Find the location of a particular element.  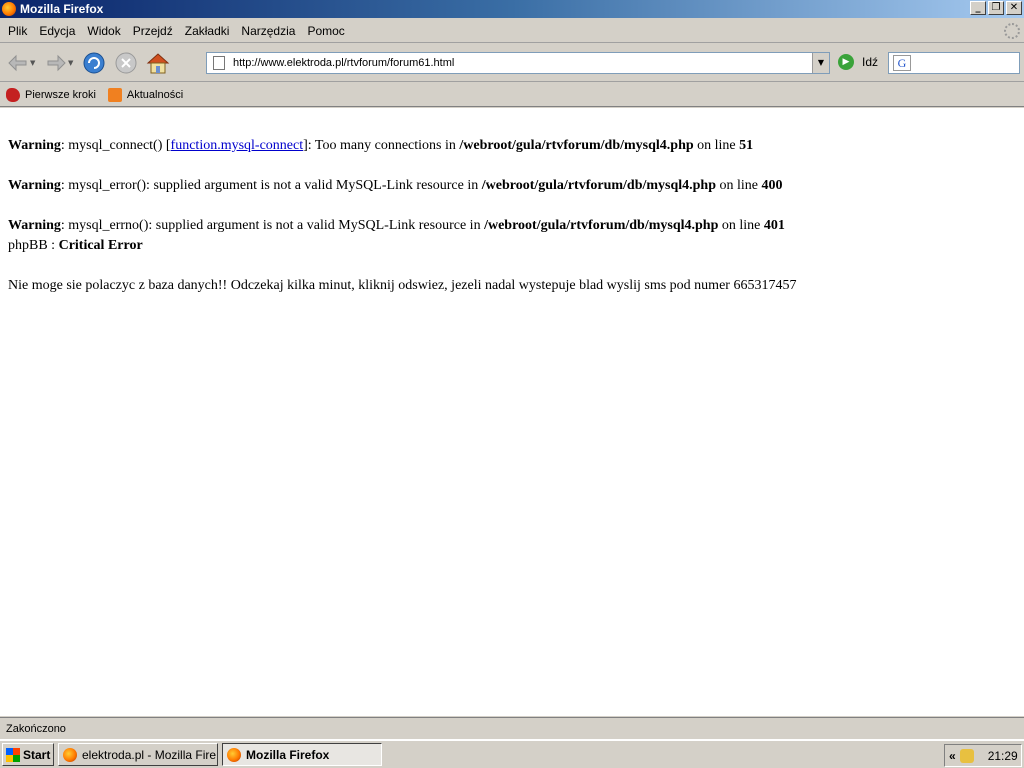

critical-error-label: Critical Error is located at coordinates (100, 245).